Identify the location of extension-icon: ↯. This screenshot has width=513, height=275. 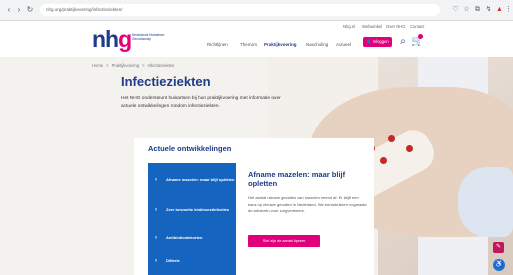
(488, 9).